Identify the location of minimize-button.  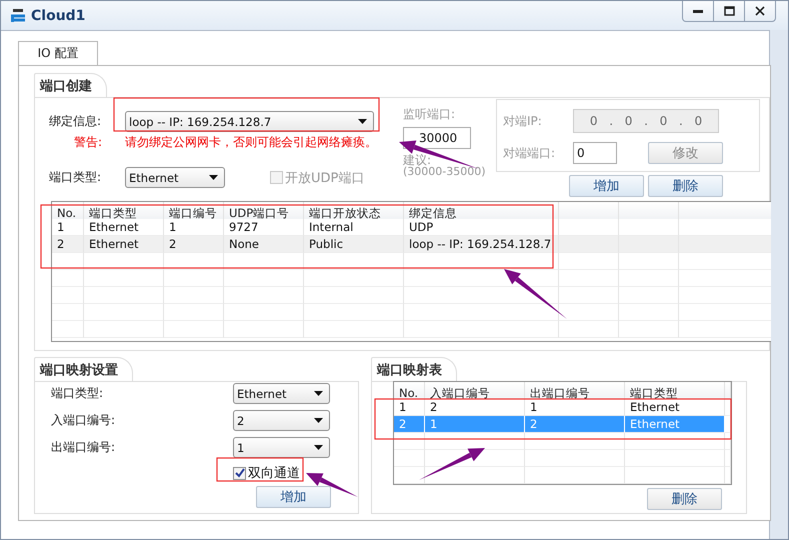
(698, 11).